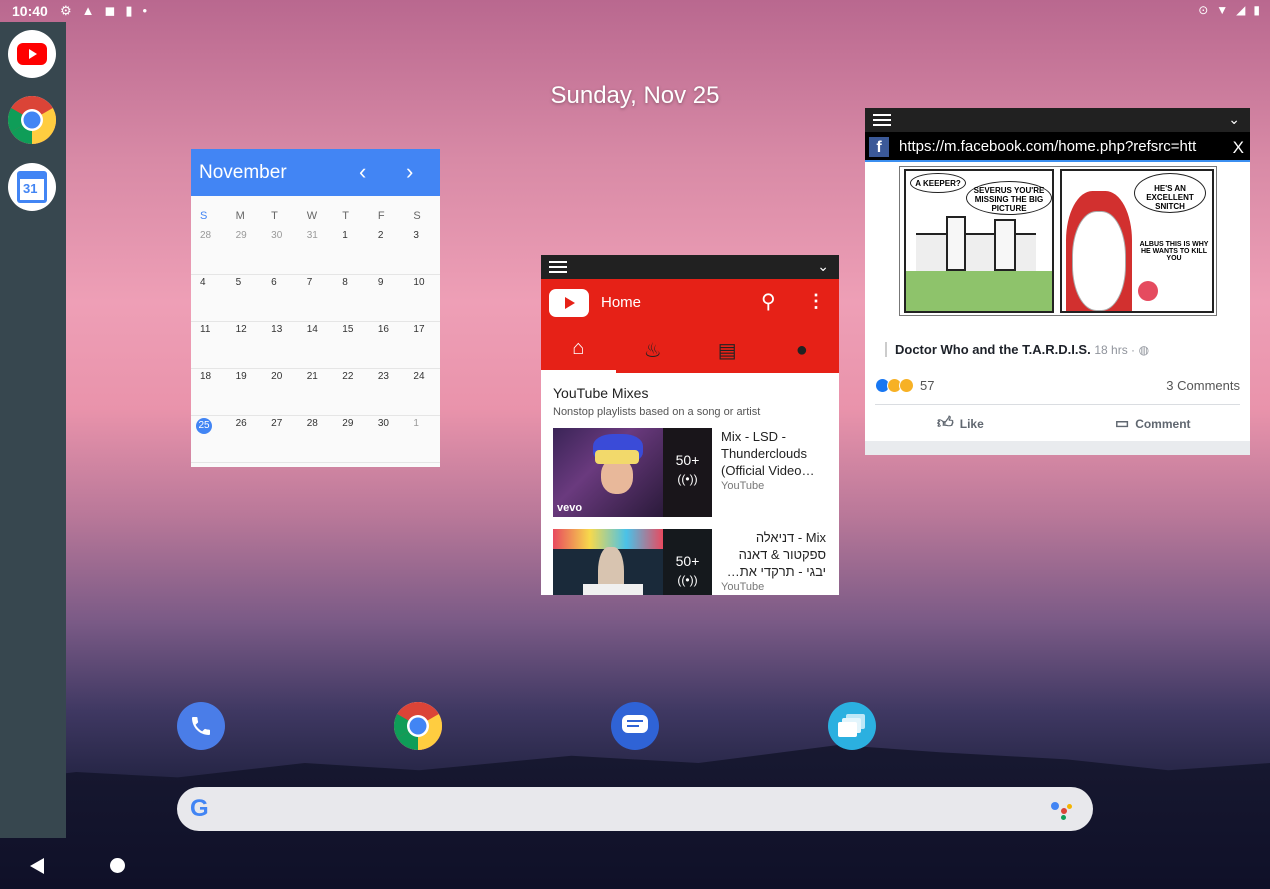 This screenshot has height=889, width=1270. What do you see at coordinates (422, 251) in the screenshot?
I see `calendar-day: 3` at bounding box center [422, 251].